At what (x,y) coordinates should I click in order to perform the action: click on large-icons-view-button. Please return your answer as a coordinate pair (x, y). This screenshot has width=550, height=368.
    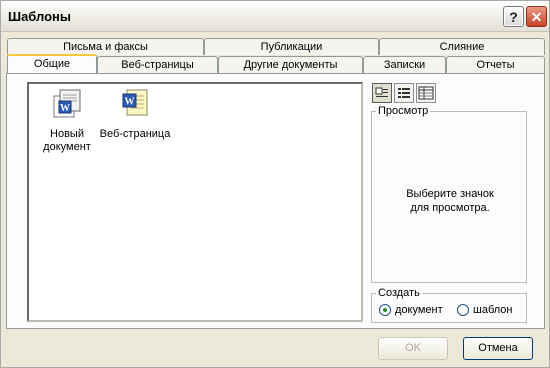
    Looking at the image, I should click on (382, 93).